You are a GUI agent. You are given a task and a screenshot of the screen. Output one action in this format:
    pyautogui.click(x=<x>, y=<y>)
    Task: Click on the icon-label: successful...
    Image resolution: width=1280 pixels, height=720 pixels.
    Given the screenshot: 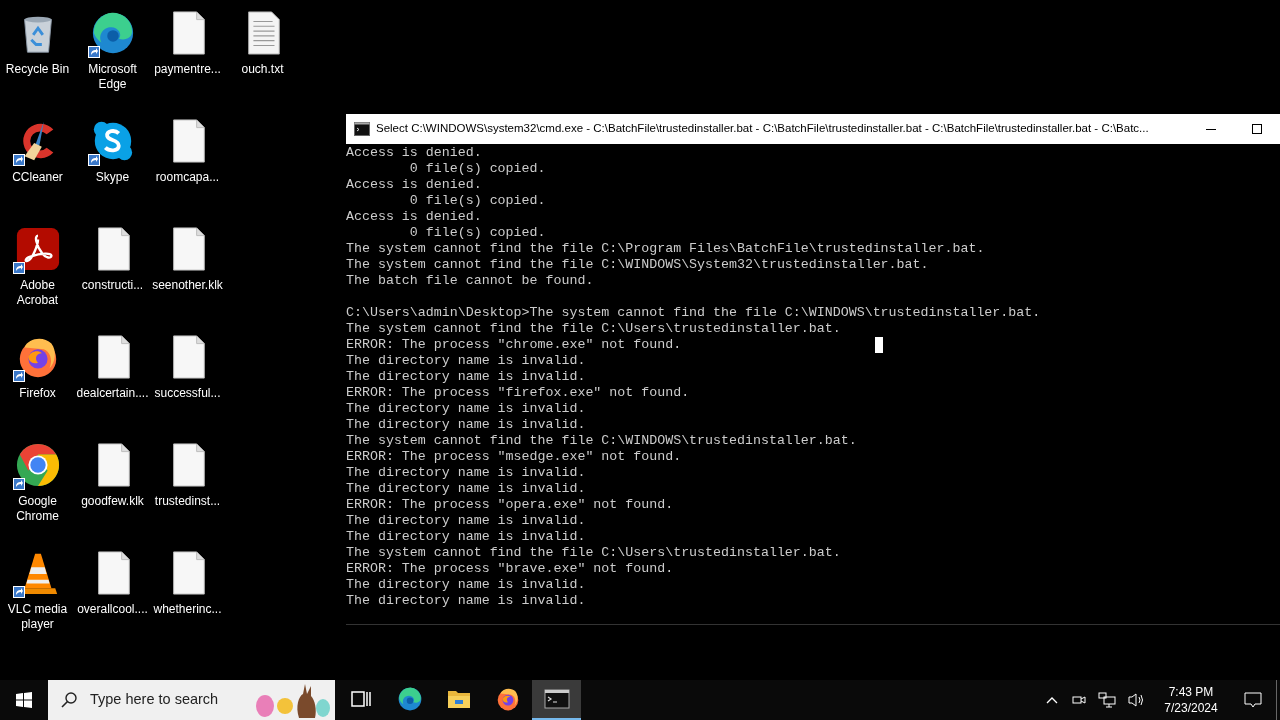 What is the action you would take?
    pyautogui.click(x=187, y=393)
    